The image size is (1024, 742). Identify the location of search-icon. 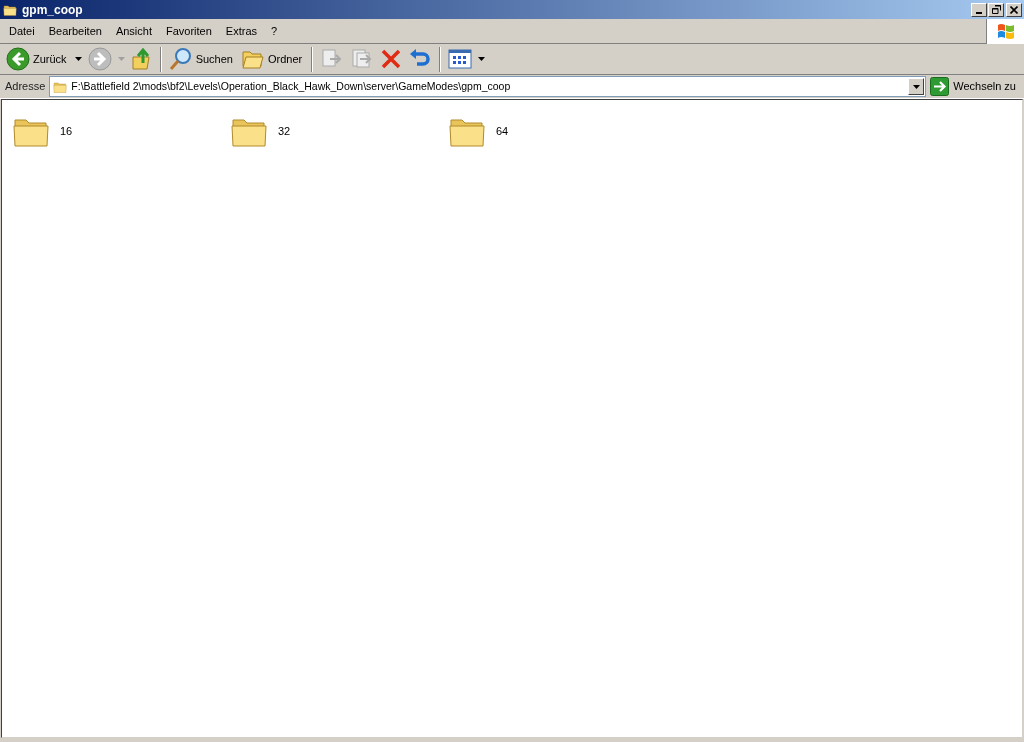
(180, 59).